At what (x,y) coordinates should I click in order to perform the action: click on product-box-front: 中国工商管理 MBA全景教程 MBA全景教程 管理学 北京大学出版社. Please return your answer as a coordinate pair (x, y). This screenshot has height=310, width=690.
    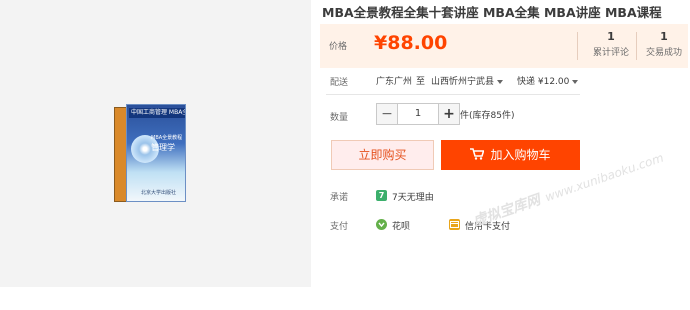
    Looking at the image, I should click on (156, 153).